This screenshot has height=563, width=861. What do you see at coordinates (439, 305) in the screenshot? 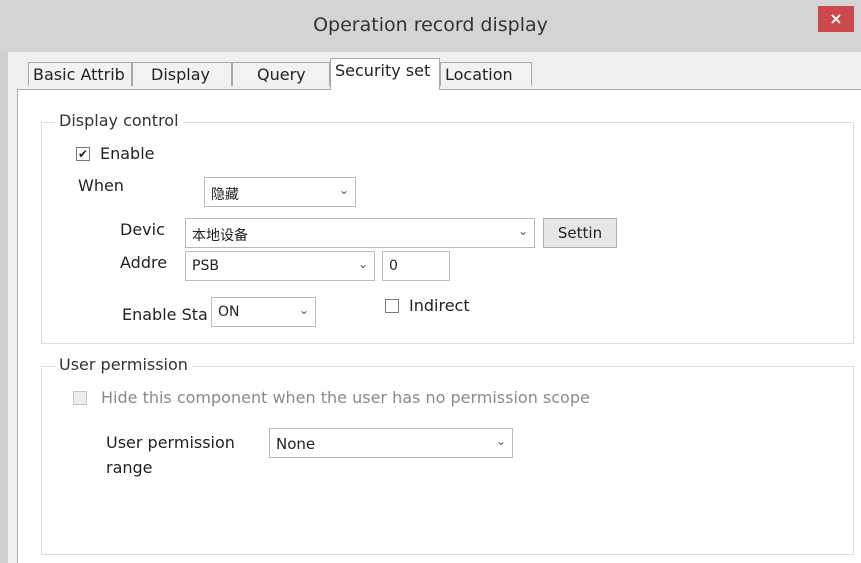
I see `indirect-label: Indirect` at bounding box center [439, 305].